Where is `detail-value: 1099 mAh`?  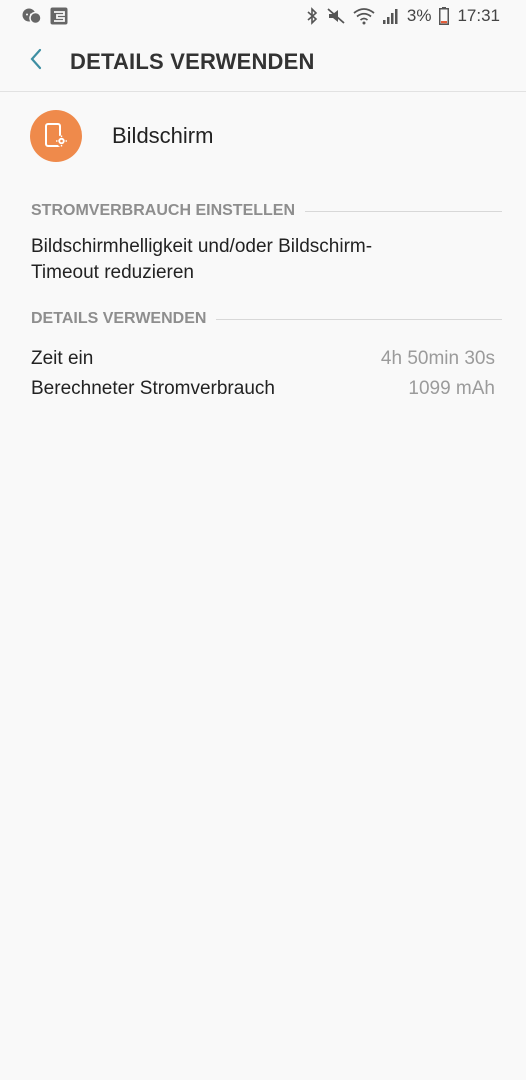 detail-value: 1099 mAh is located at coordinates (451, 388).